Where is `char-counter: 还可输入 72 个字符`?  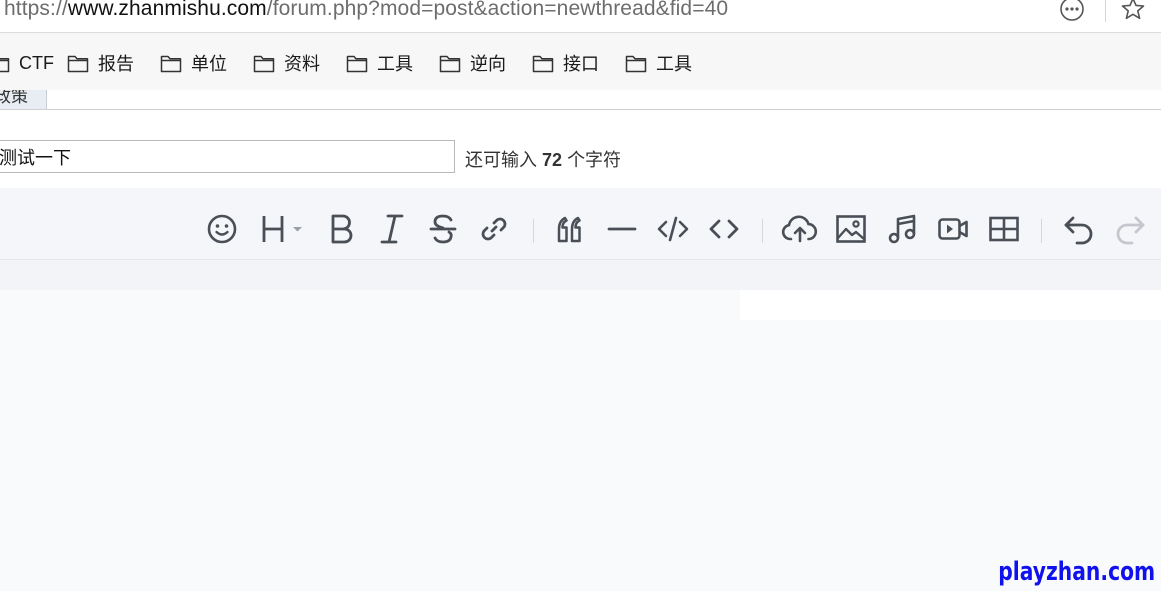 char-counter: 还可输入 72 个字符 is located at coordinates (543, 159).